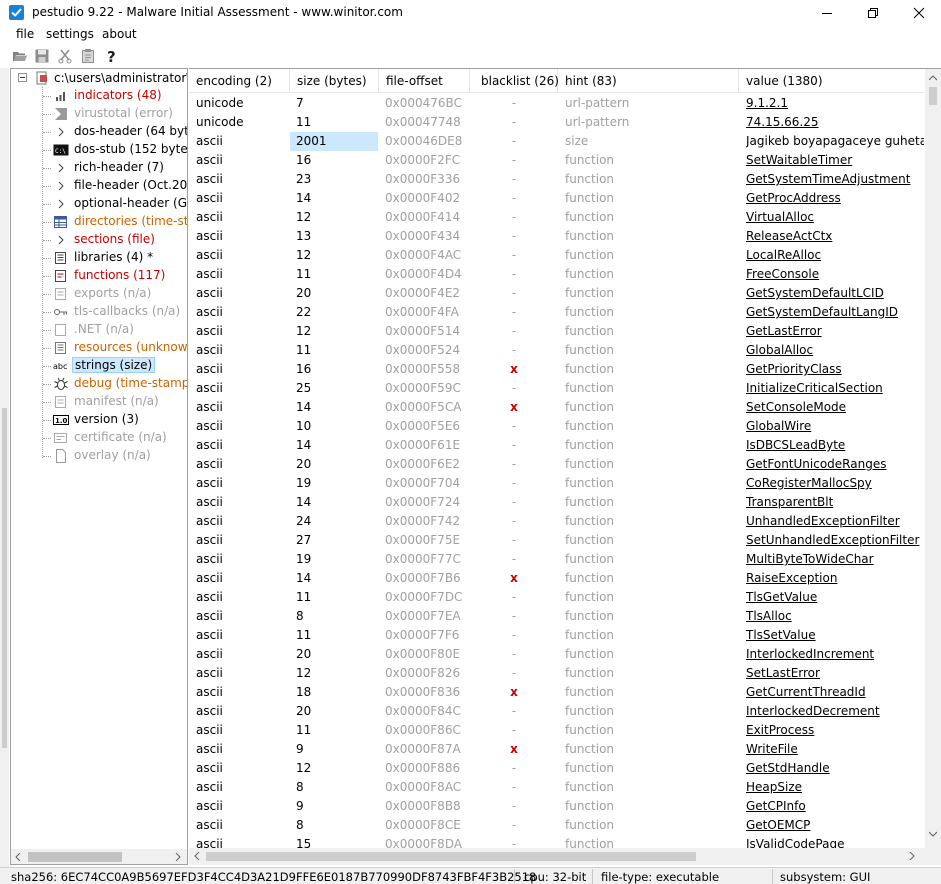  I want to click on value-cell: ExitProcess, so click(835, 730).